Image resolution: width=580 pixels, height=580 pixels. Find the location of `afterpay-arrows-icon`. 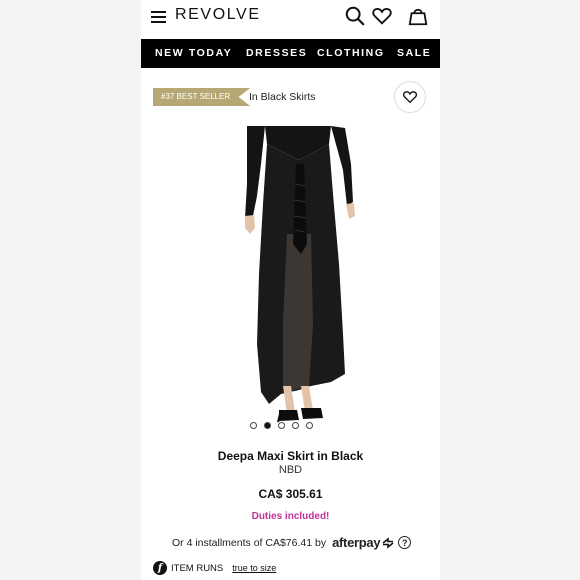

afterpay-arrows-icon is located at coordinates (388, 542).